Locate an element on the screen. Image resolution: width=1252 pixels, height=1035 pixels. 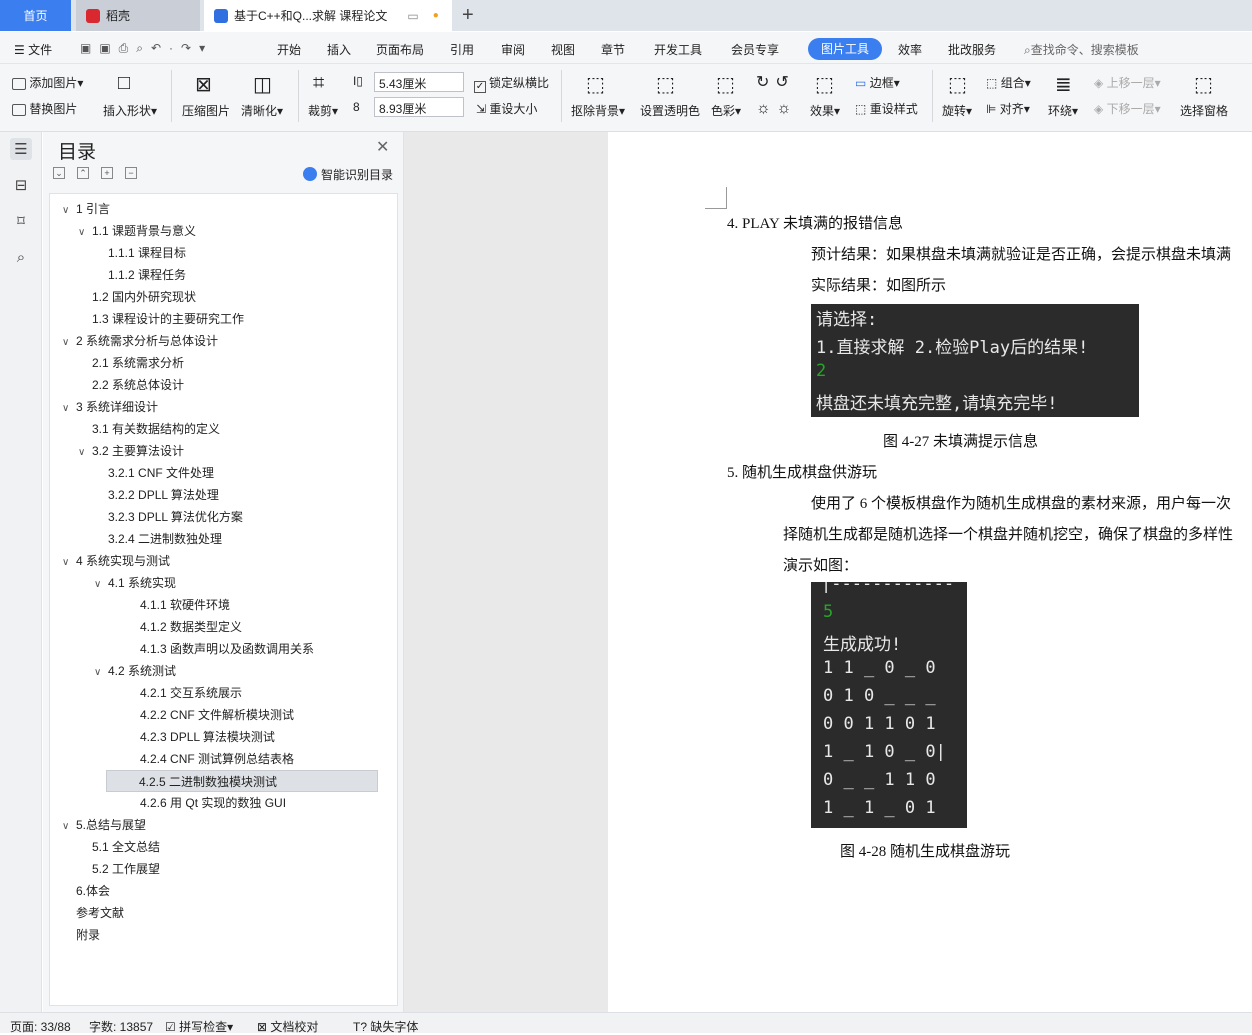
tab-home: 首页 is located at coordinates (35, 15).